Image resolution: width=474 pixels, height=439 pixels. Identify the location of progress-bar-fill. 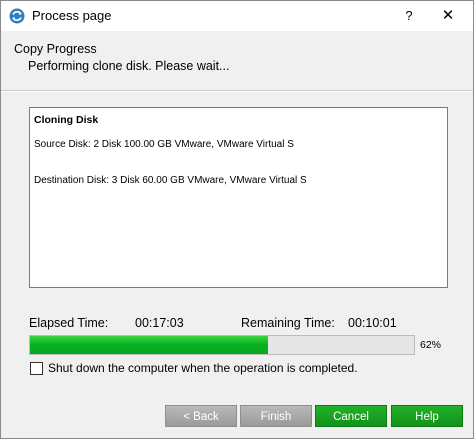
(149, 345).